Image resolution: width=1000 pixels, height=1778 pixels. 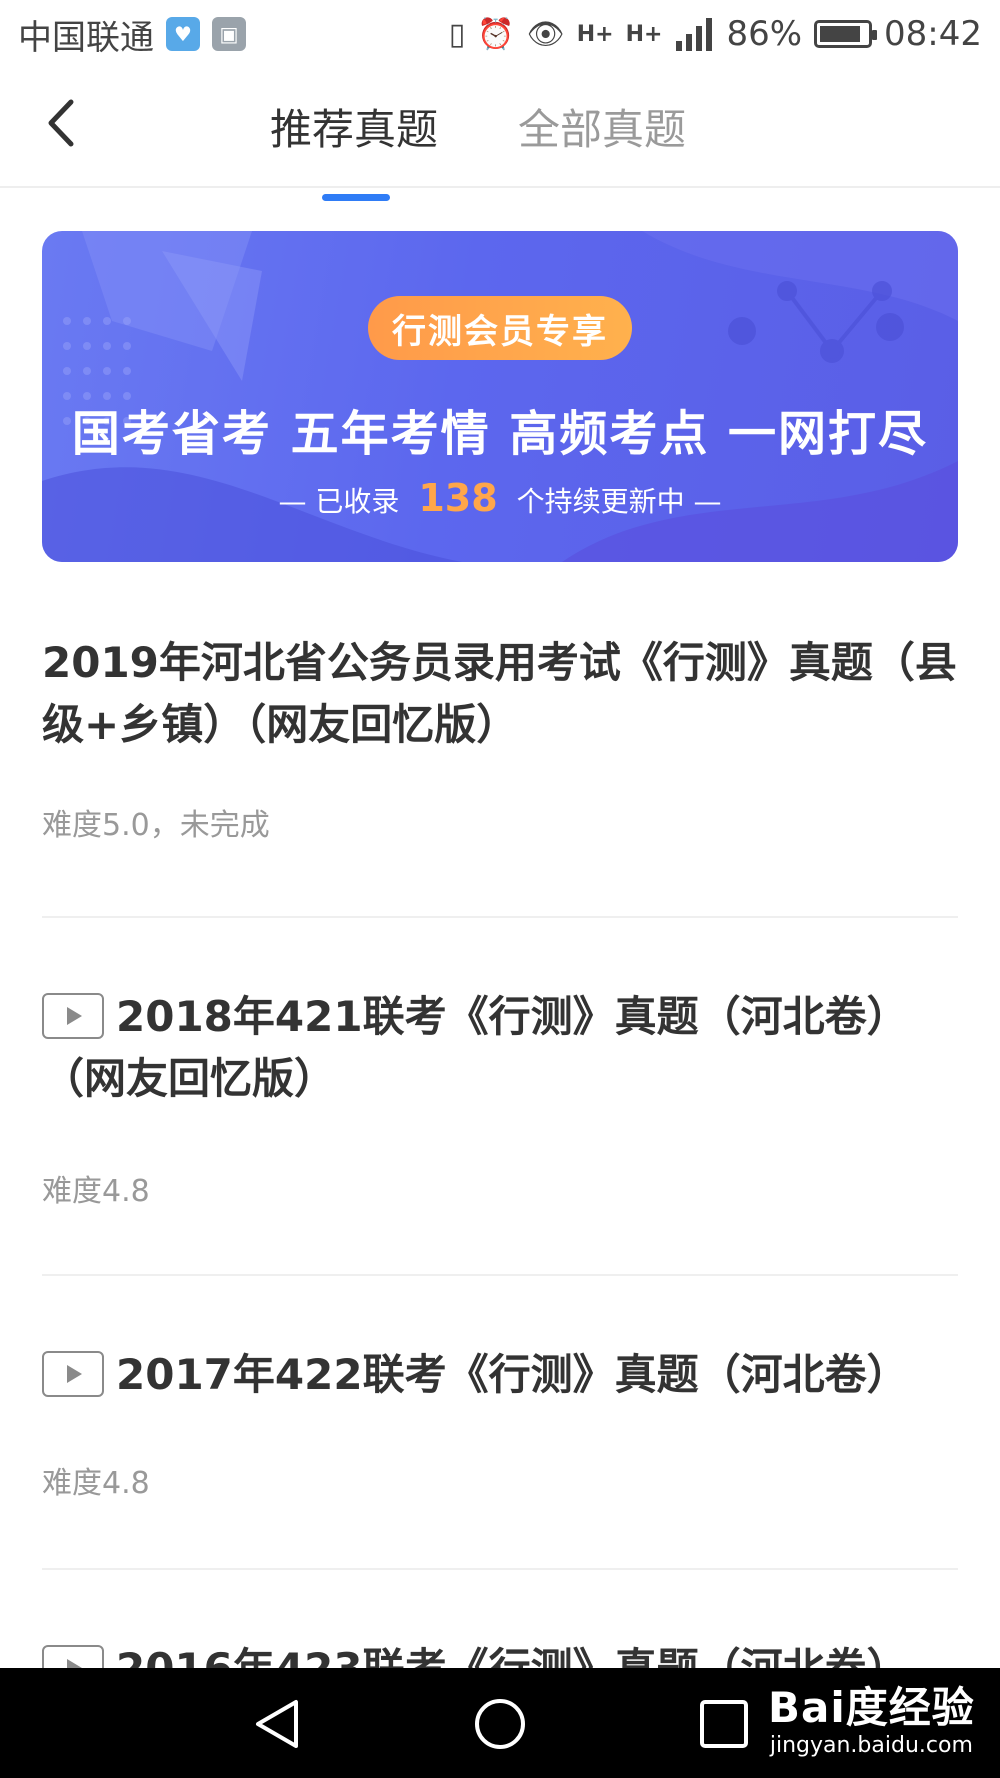 What do you see at coordinates (354, 129) in the screenshot?
I see `tab-recommended-label: 推荐真题` at bounding box center [354, 129].